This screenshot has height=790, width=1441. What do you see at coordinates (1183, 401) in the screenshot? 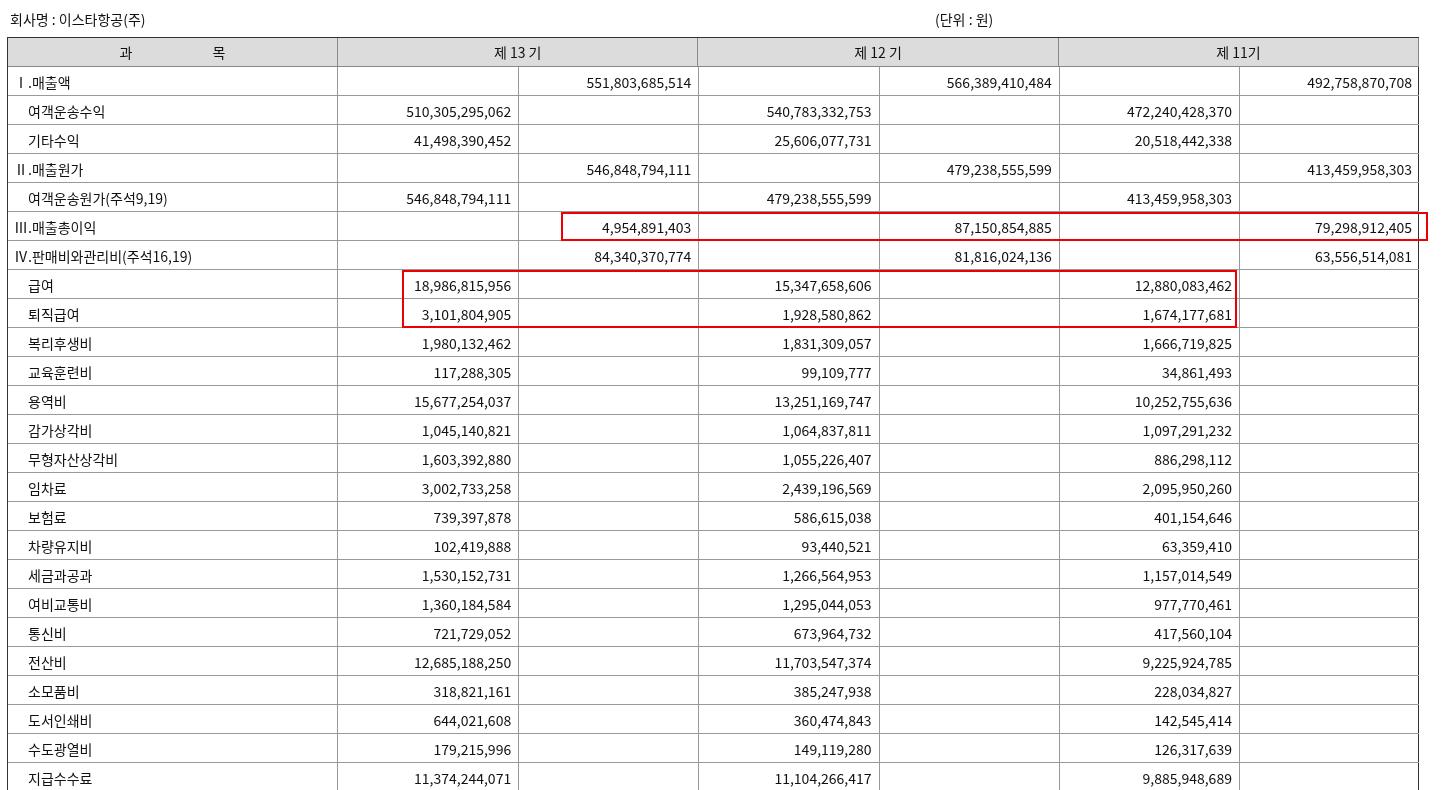
I see `amount-cell-text: 10,252,755,636` at bounding box center [1183, 401].